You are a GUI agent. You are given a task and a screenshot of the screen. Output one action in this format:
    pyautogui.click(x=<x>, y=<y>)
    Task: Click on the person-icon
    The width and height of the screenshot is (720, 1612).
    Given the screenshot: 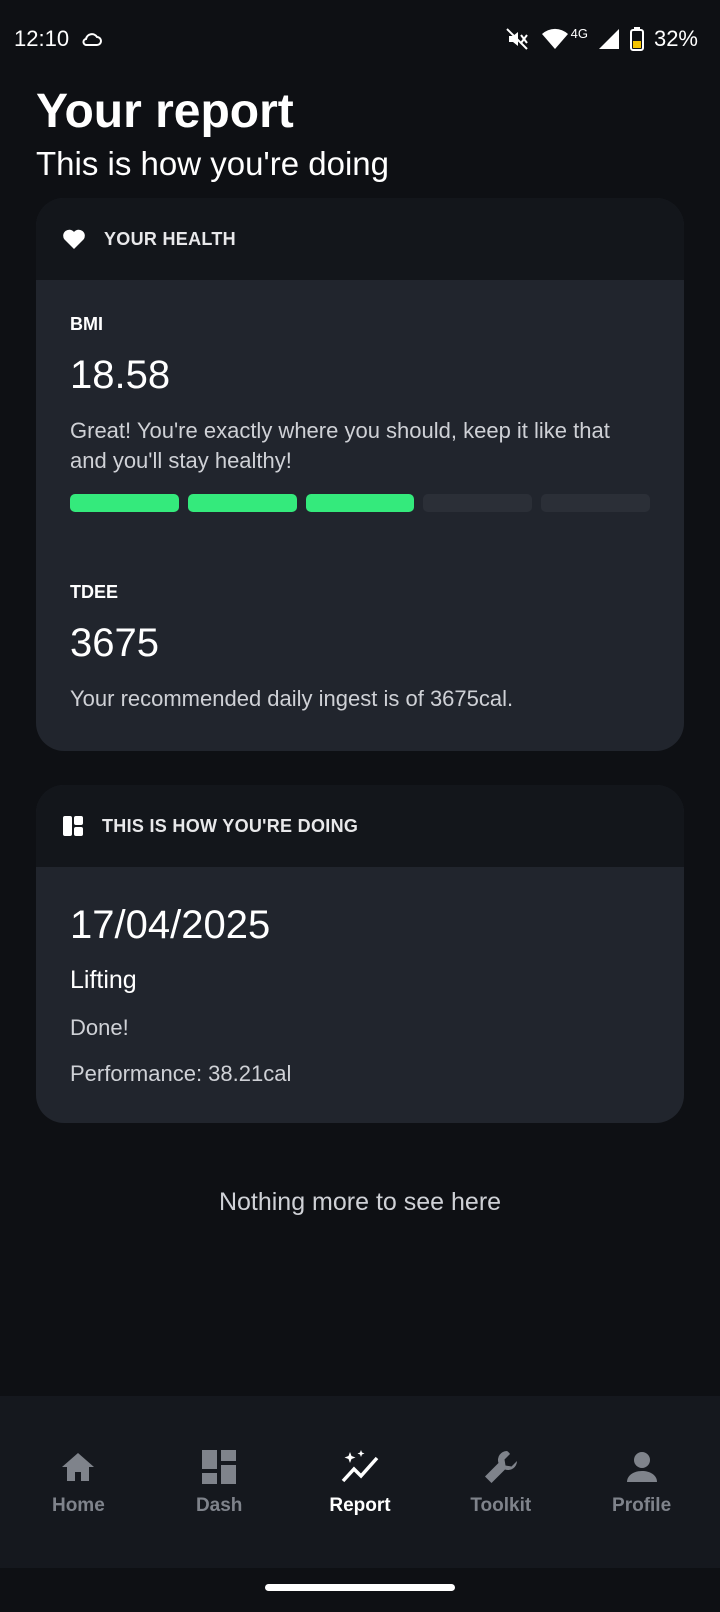 What is the action you would take?
    pyautogui.click(x=642, y=1467)
    